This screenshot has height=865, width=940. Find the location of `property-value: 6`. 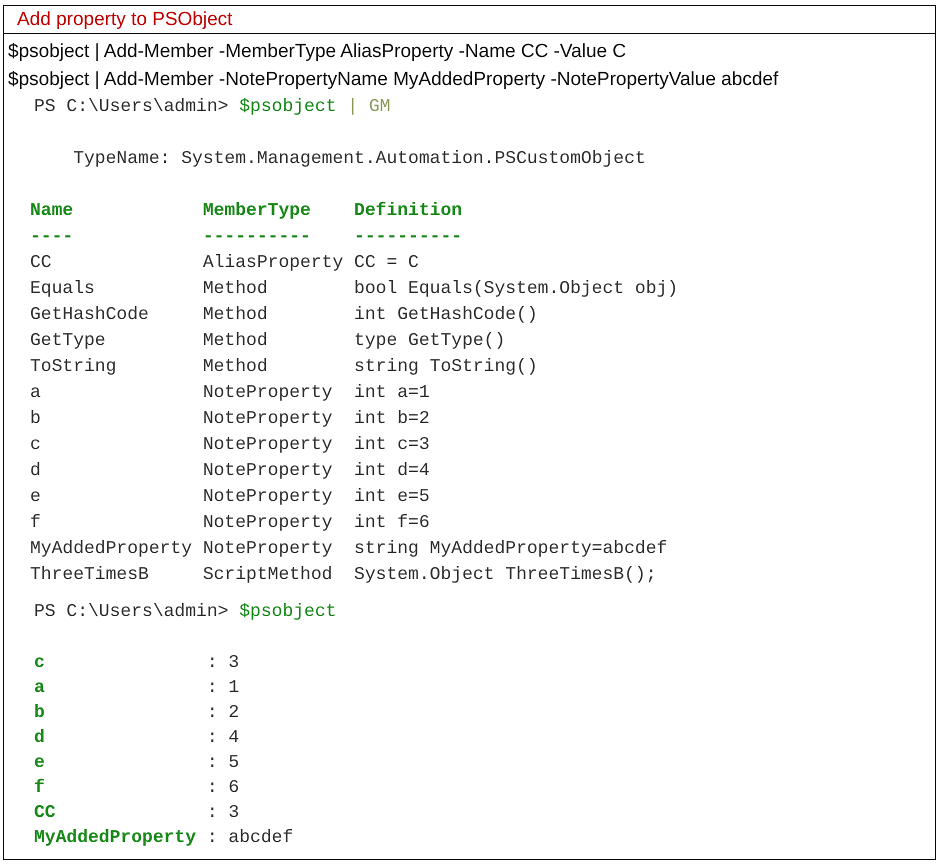

property-value: 6 is located at coordinates (234, 788).